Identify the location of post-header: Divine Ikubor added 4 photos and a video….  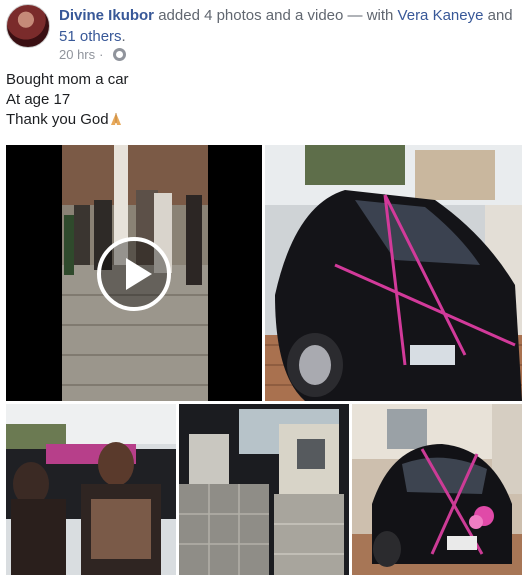
(262, 35).